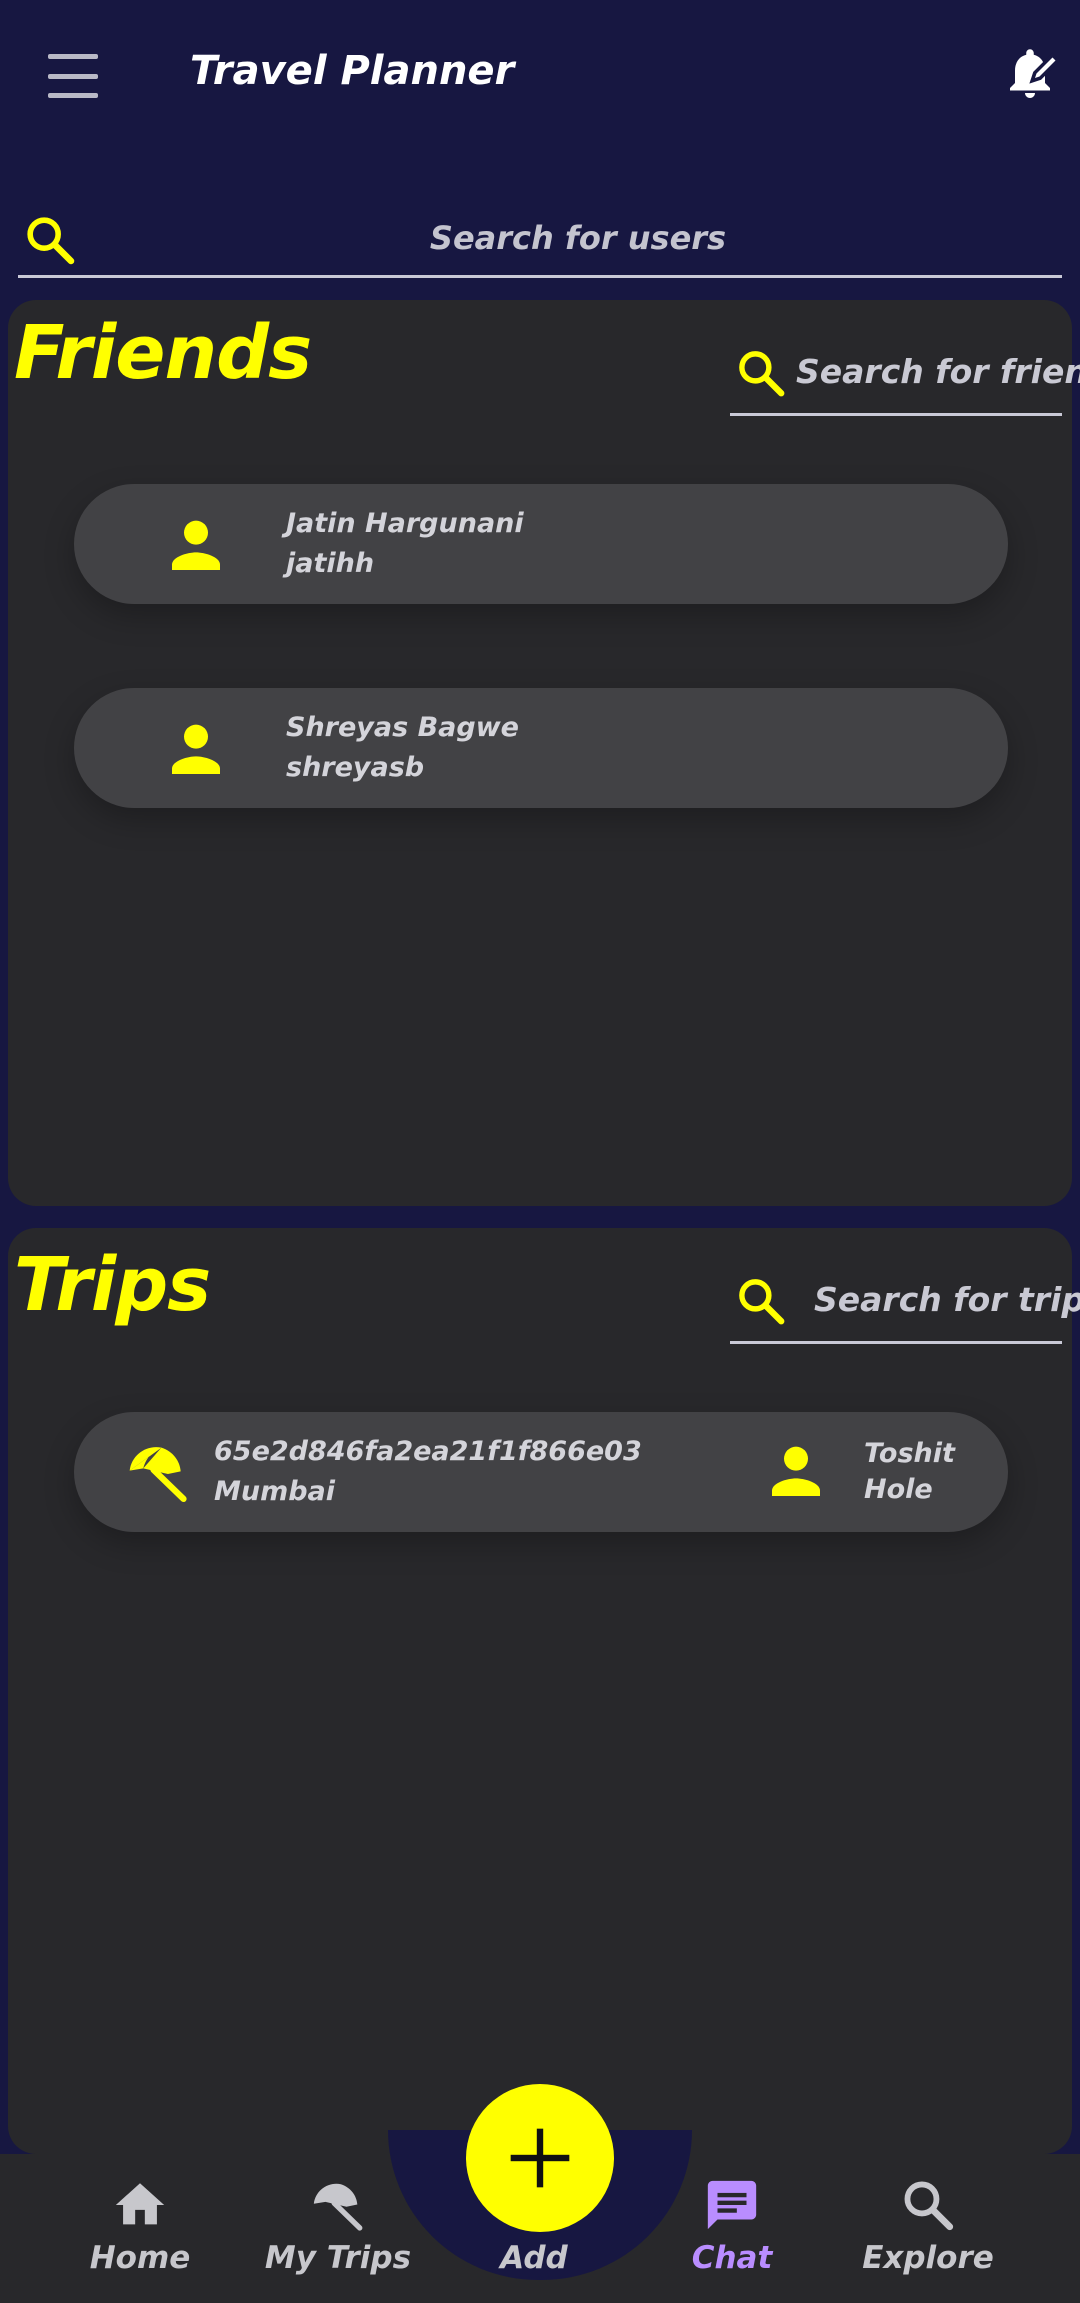  I want to click on friend-name: Shreyas Bagwe, so click(402, 727).